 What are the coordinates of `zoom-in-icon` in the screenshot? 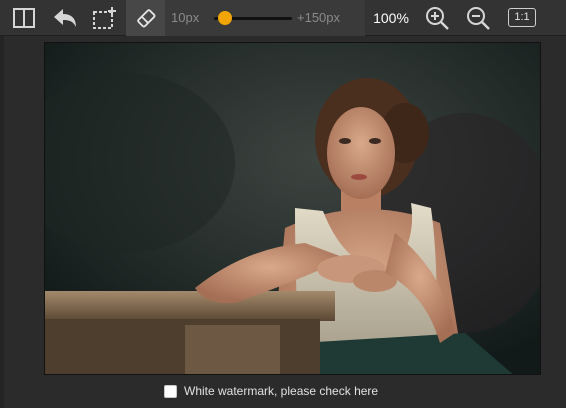 It's located at (437, 18).